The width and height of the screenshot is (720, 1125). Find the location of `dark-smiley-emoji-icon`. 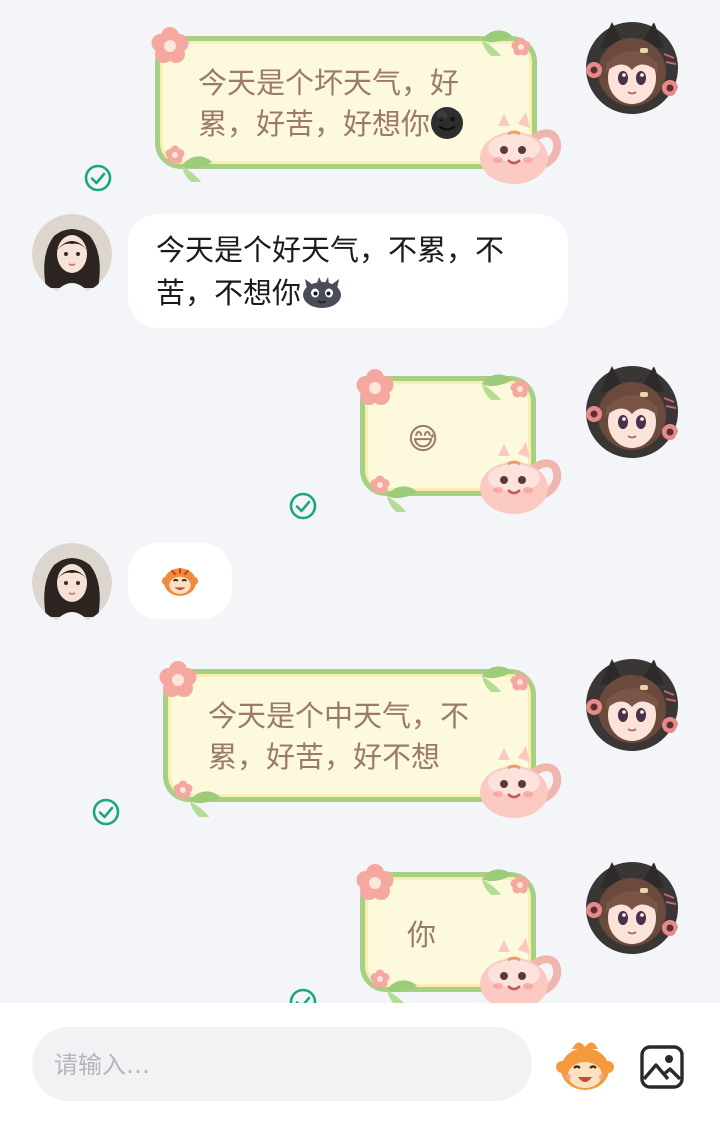

dark-smiley-emoji-icon is located at coordinates (447, 123).